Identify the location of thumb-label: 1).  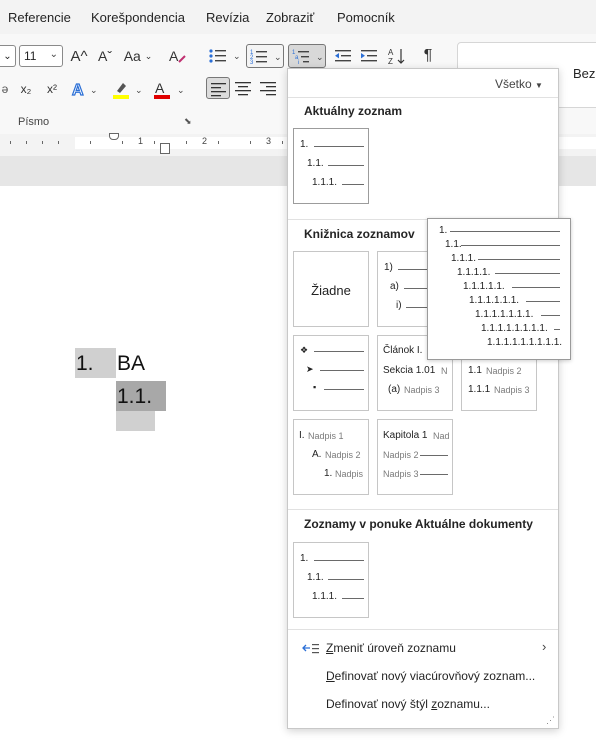
(388, 267).